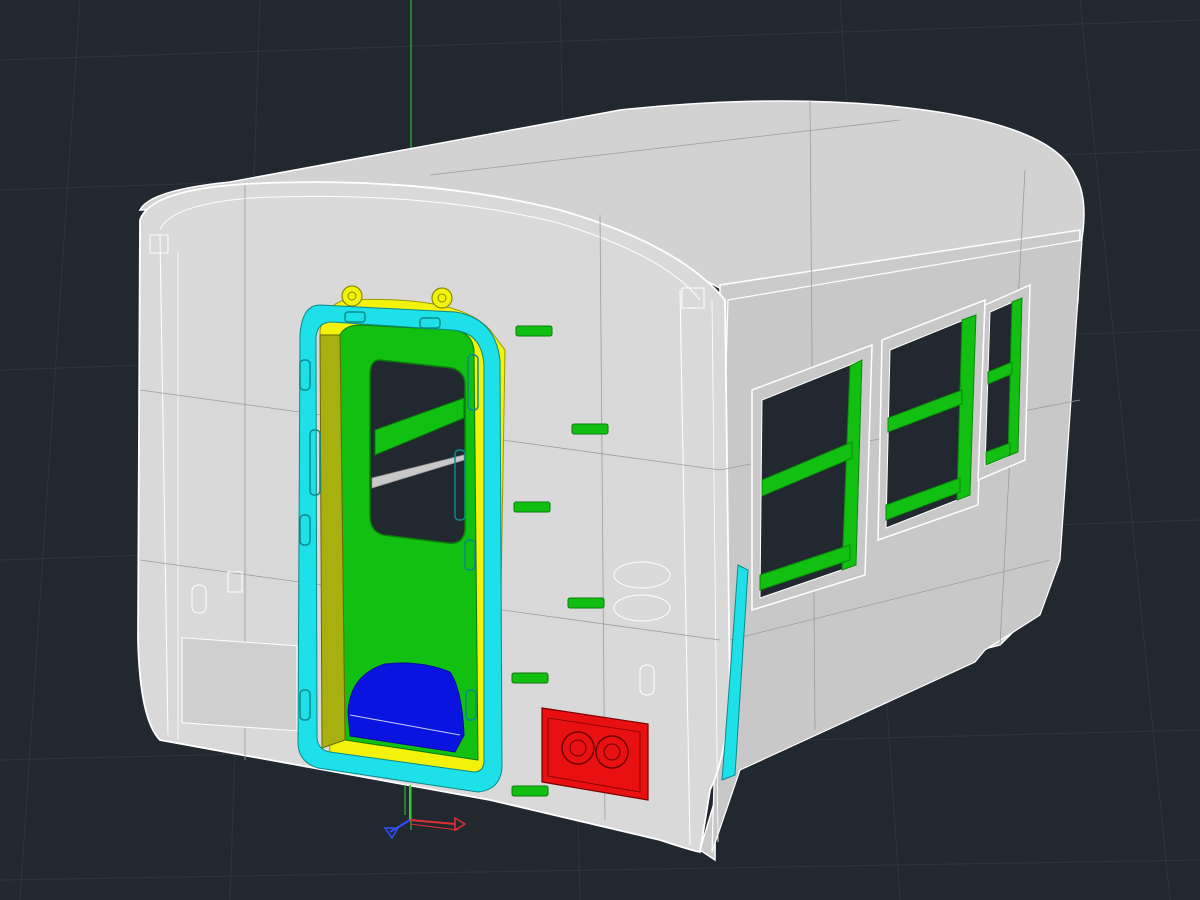  What do you see at coordinates (239, 684) in the screenshot?
I see `lower-panel` at bounding box center [239, 684].